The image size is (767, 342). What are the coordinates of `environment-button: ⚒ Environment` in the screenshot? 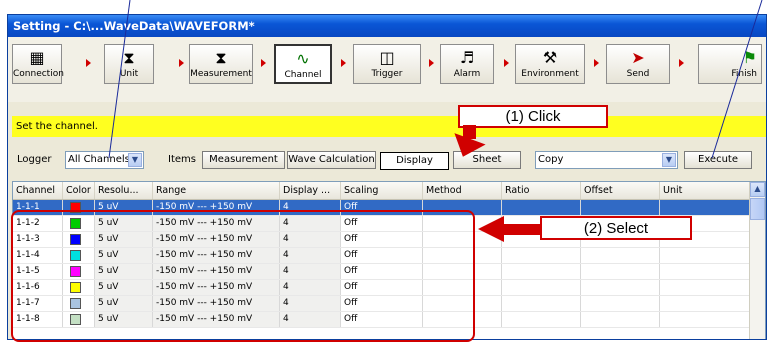 It's located at (550, 64).